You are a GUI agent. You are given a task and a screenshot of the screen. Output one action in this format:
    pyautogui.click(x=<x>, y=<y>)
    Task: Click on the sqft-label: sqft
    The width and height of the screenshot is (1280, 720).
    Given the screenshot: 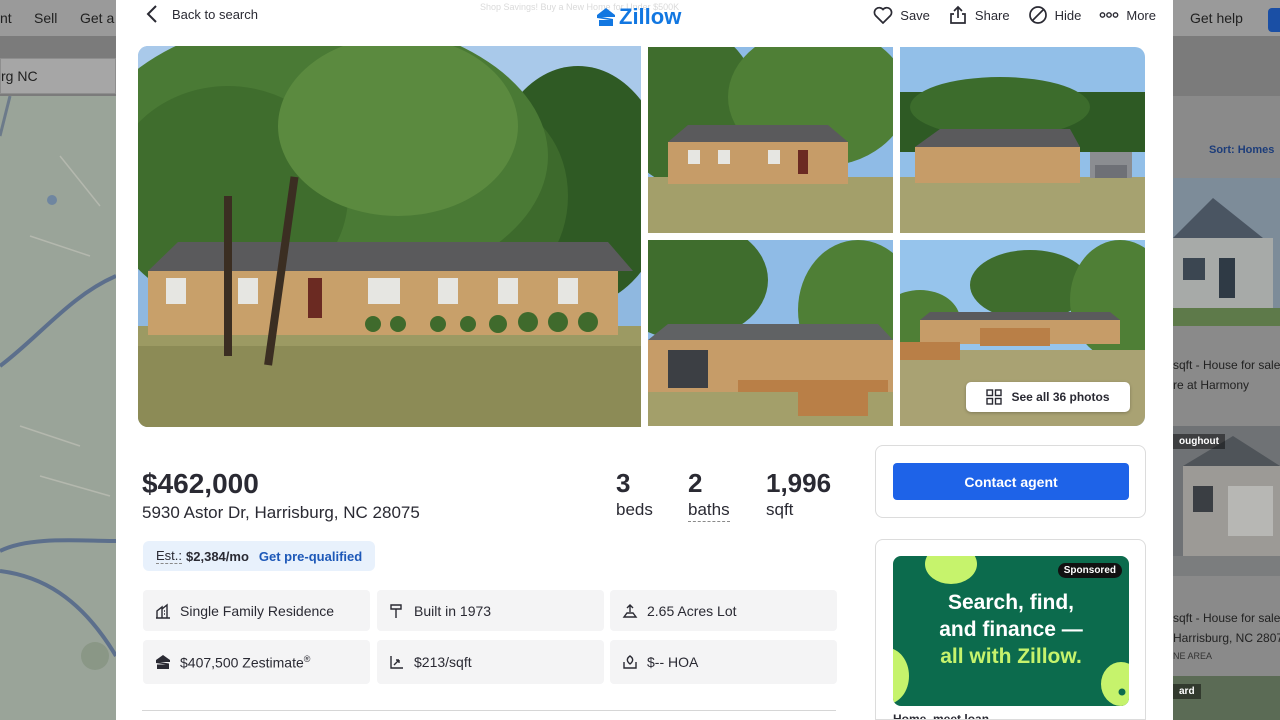 What is the action you would take?
    pyautogui.click(x=780, y=509)
    